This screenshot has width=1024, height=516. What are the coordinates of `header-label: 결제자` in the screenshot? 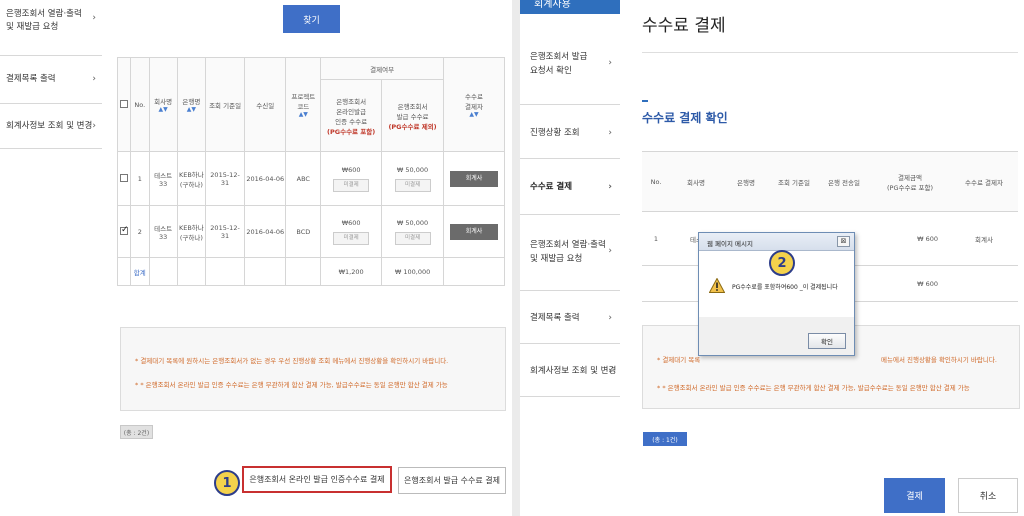 It's located at (474, 107).